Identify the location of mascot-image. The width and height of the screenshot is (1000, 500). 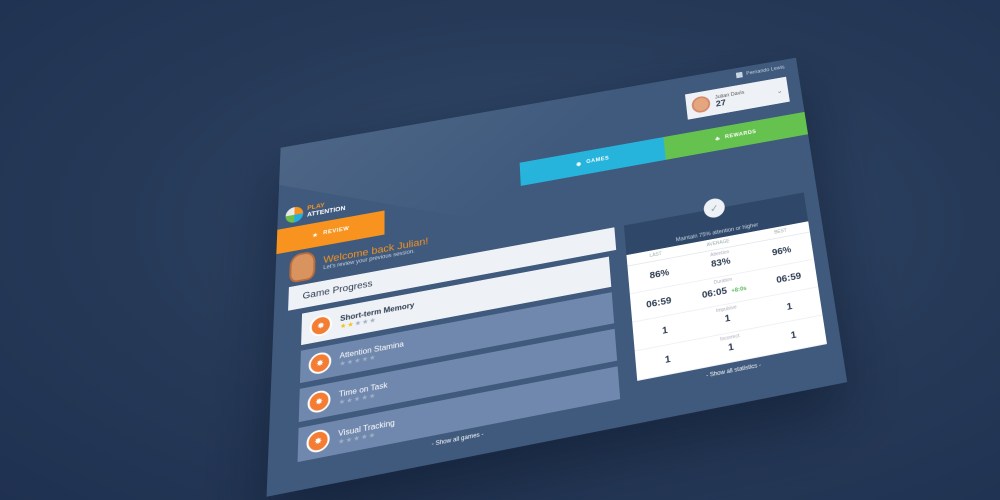
(302, 267).